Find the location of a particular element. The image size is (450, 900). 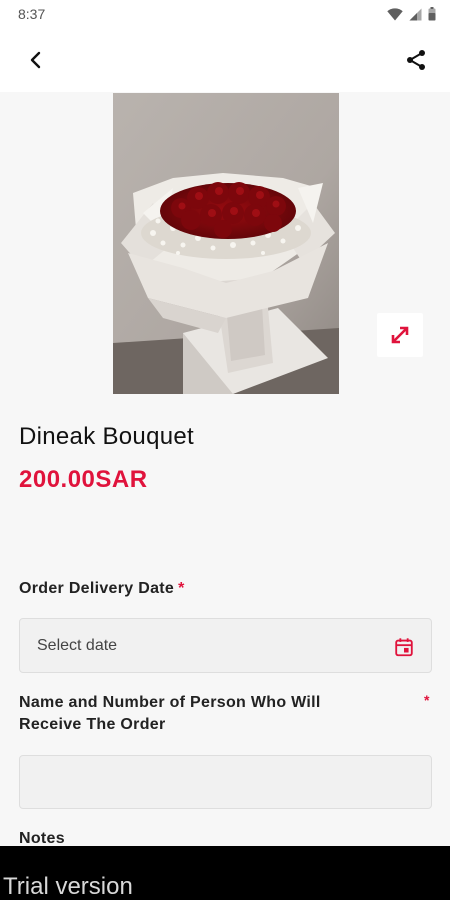

delivery-date-label: Order Delivery Date * is located at coordinates (102, 589).